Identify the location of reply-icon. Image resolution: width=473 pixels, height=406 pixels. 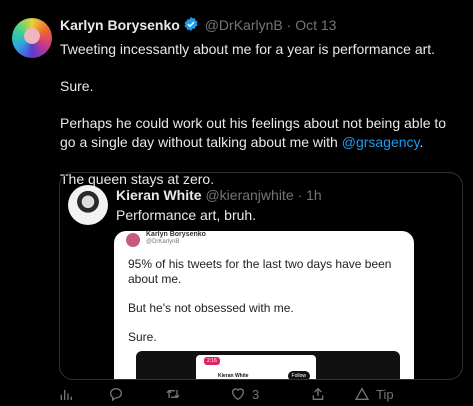
(116, 394).